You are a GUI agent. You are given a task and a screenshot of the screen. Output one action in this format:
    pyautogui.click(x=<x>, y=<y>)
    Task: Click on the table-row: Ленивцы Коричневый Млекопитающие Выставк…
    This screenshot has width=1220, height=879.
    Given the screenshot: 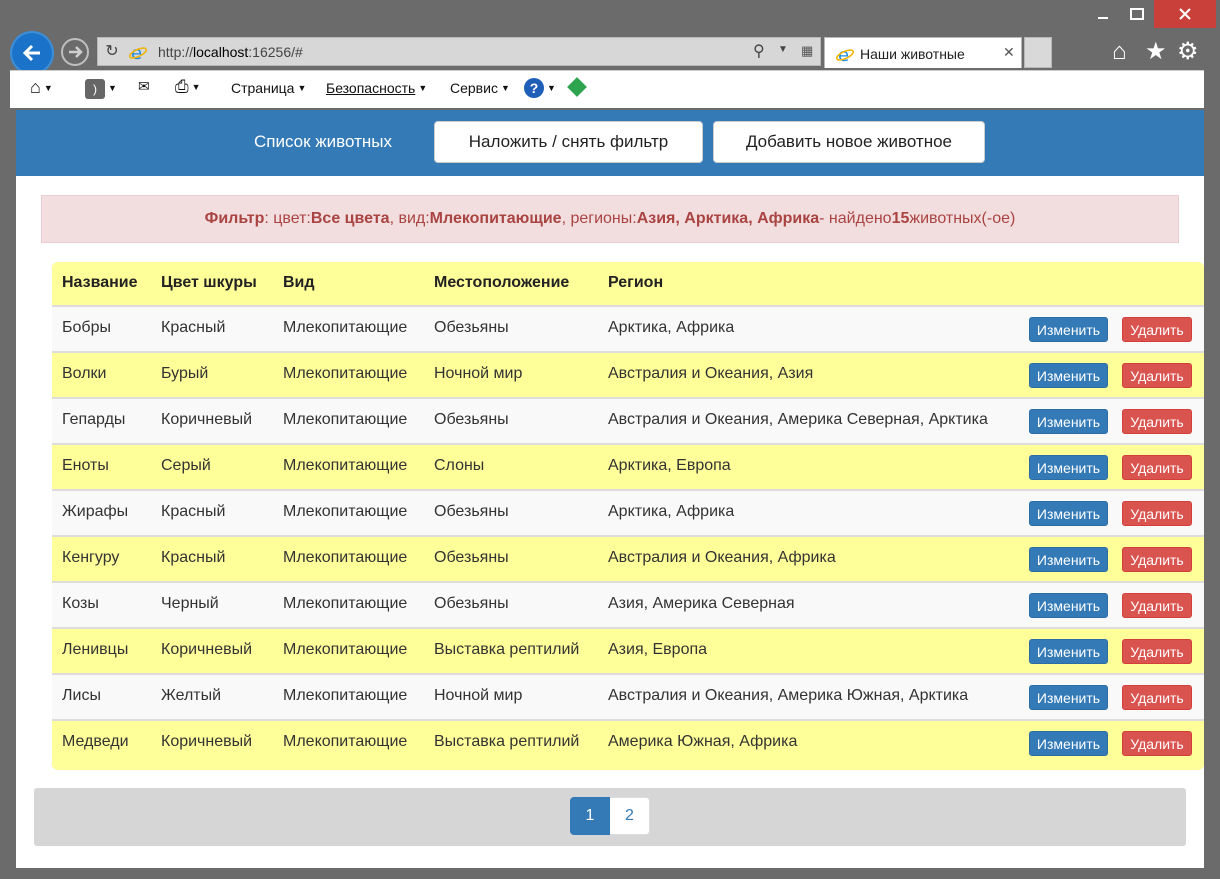 What is the action you would take?
    pyautogui.click(x=628, y=650)
    